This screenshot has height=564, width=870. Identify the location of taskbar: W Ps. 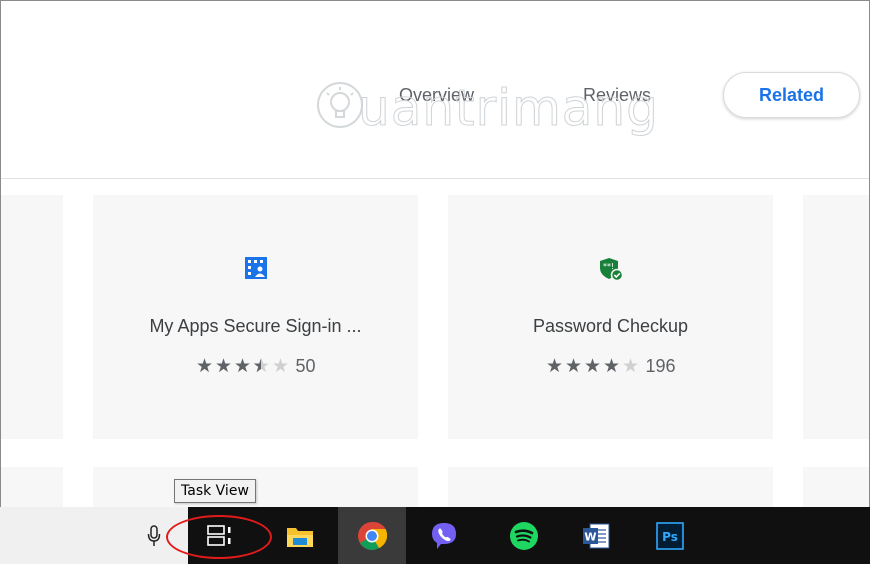
(435, 535).